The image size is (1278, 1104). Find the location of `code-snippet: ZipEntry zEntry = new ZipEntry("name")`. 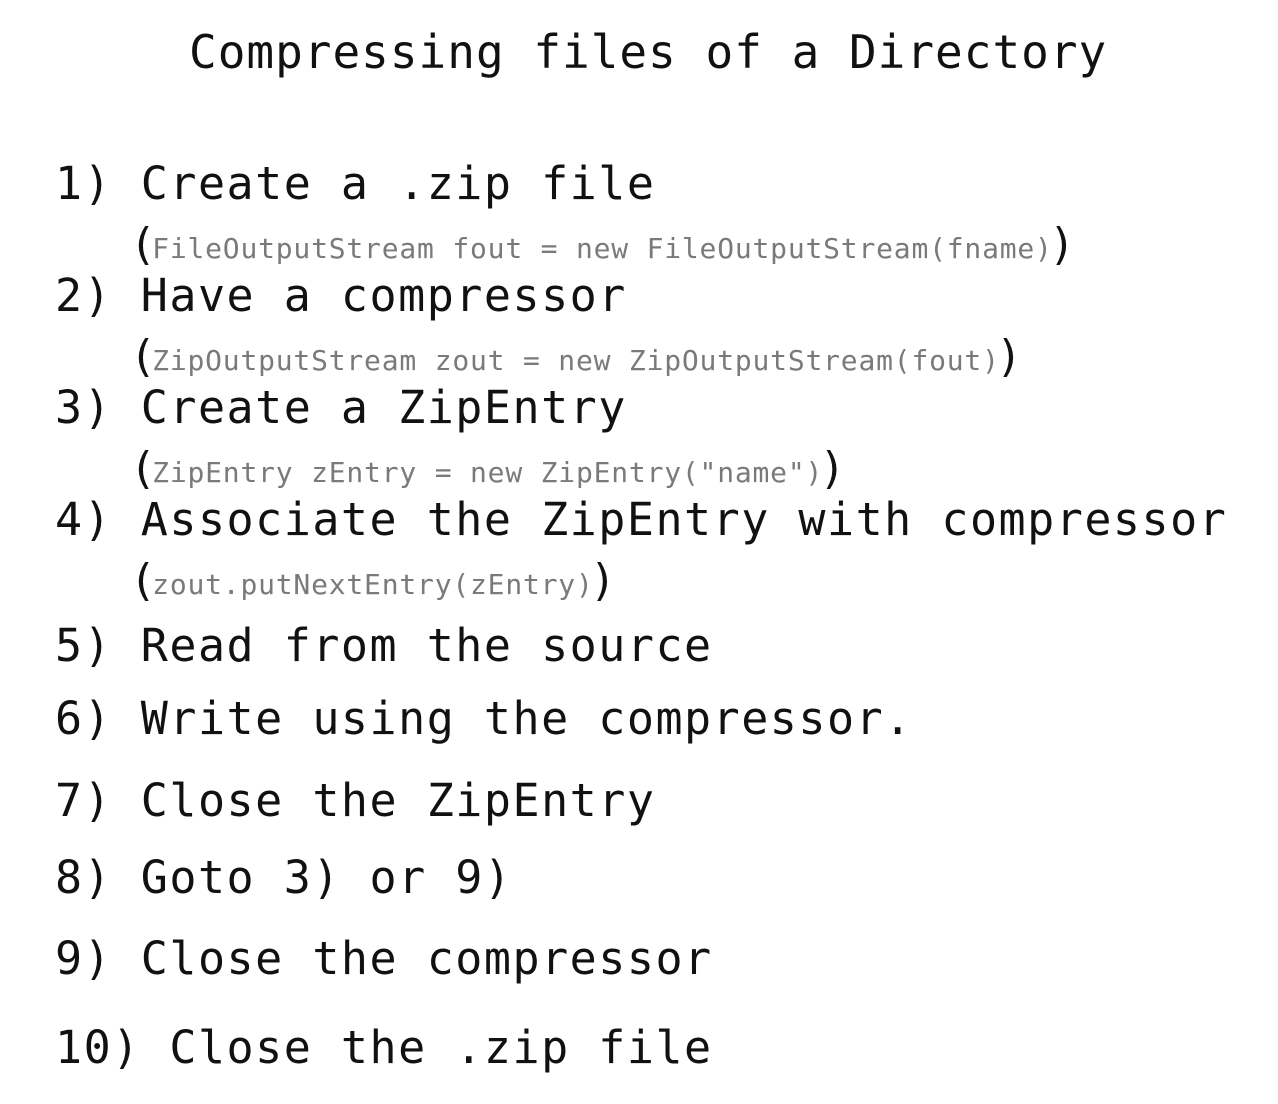

code-snippet: ZipEntry zEntry = new ZipEntry("name") is located at coordinates (488, 472).